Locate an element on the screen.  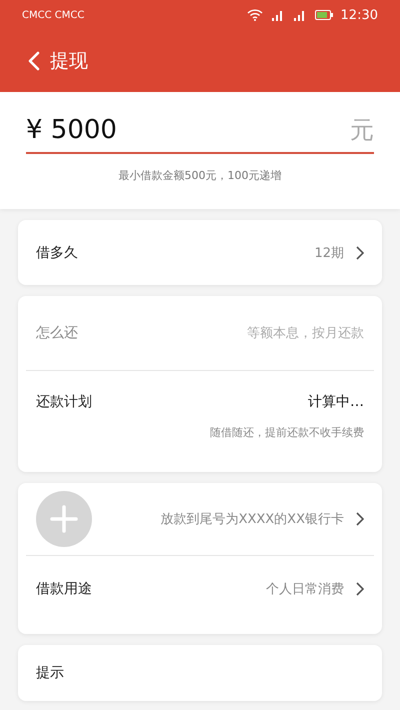
tips-label: 提示 is located at coordinates (50, 673).